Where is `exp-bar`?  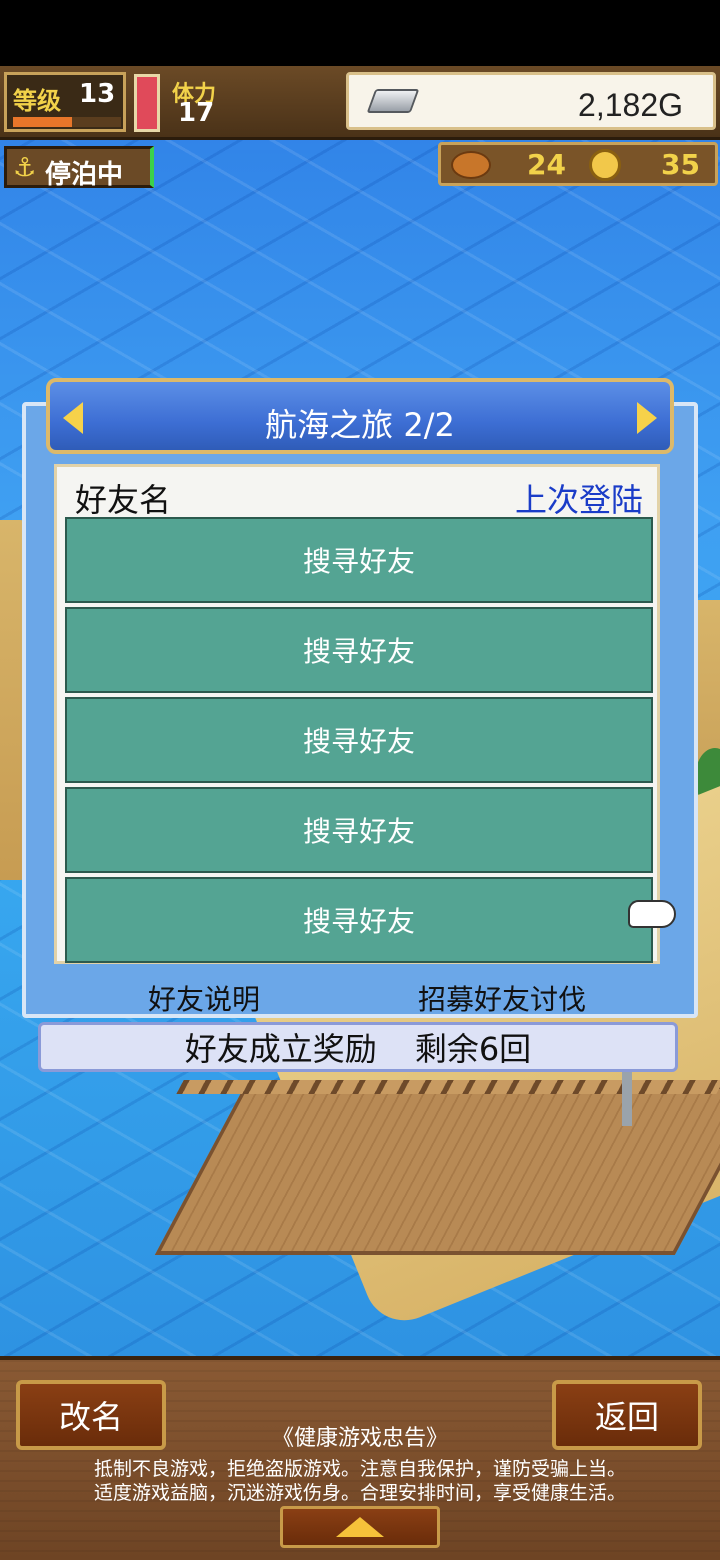
exp-bar is located at coordinates (67, 122).